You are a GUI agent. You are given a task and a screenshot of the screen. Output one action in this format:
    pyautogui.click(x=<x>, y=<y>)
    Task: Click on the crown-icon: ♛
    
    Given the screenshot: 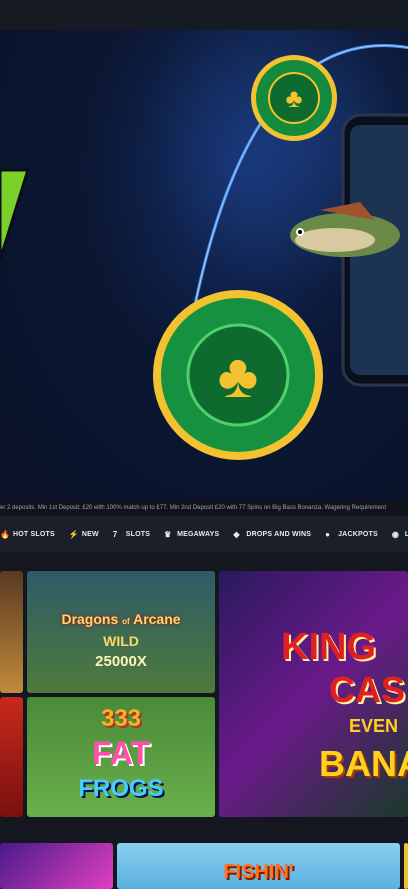 What is the action you would take?
    pyautogui.click(x=168, y=534)
    